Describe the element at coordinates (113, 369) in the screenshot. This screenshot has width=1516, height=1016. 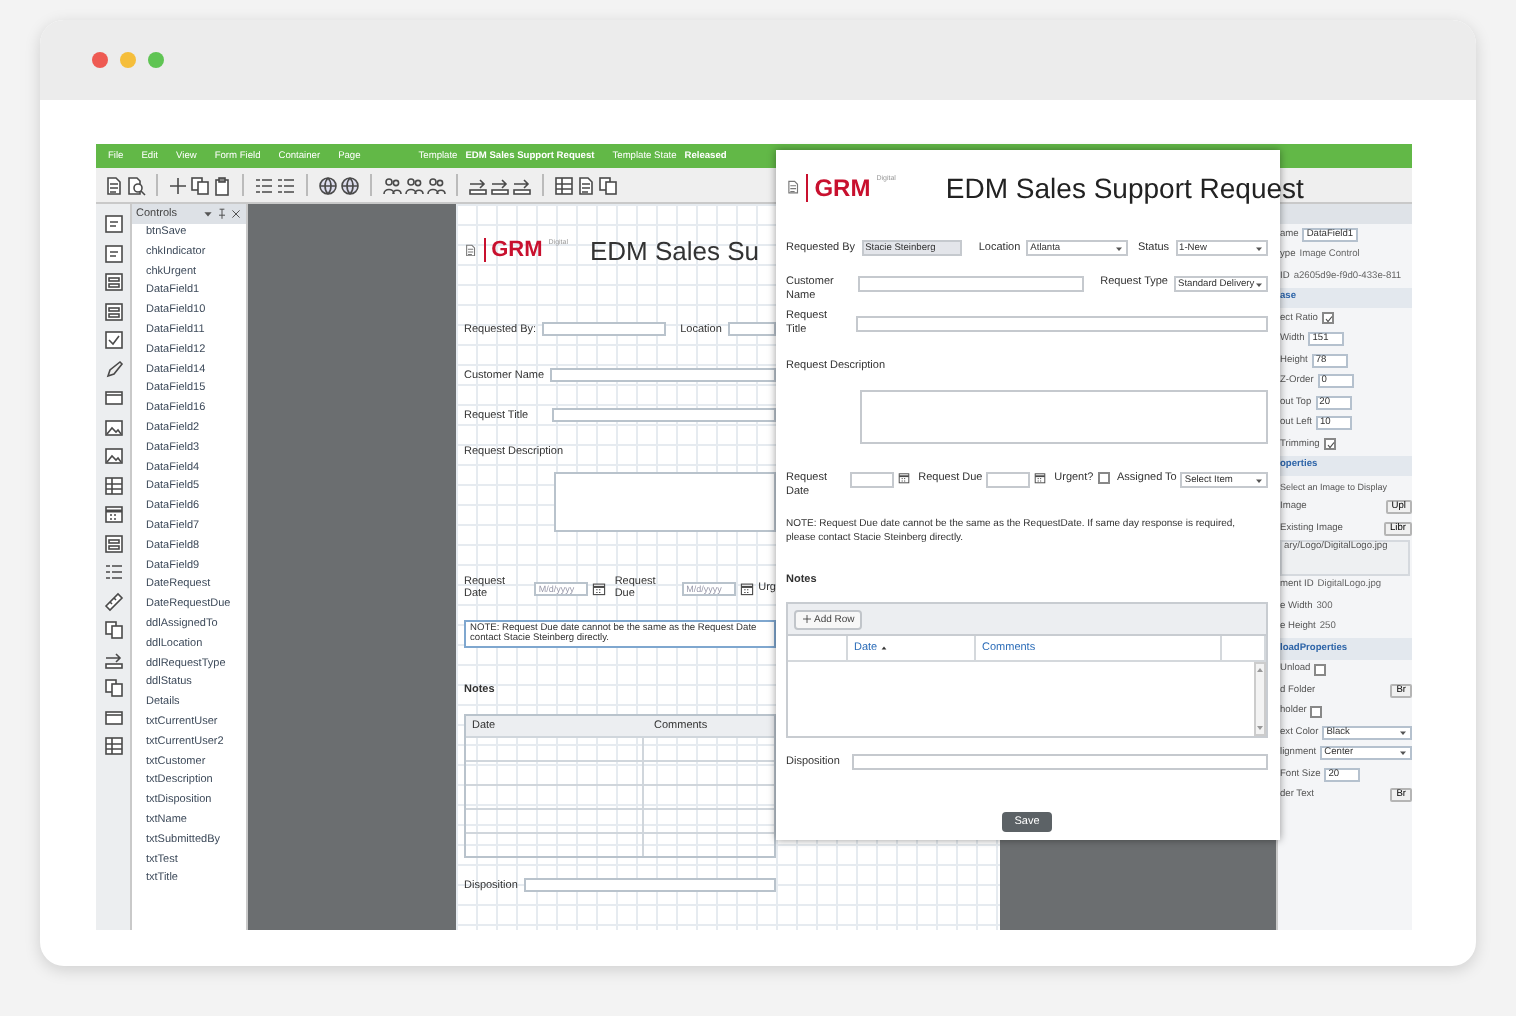
I see `pencil-icon` at that location.